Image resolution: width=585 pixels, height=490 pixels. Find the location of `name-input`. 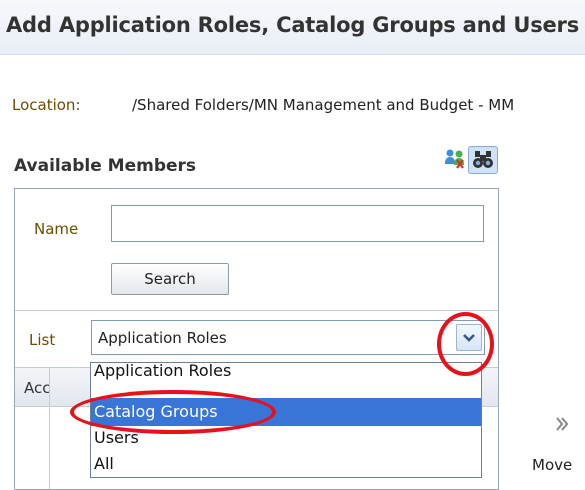

name-input is located at coordinates (297, 223).